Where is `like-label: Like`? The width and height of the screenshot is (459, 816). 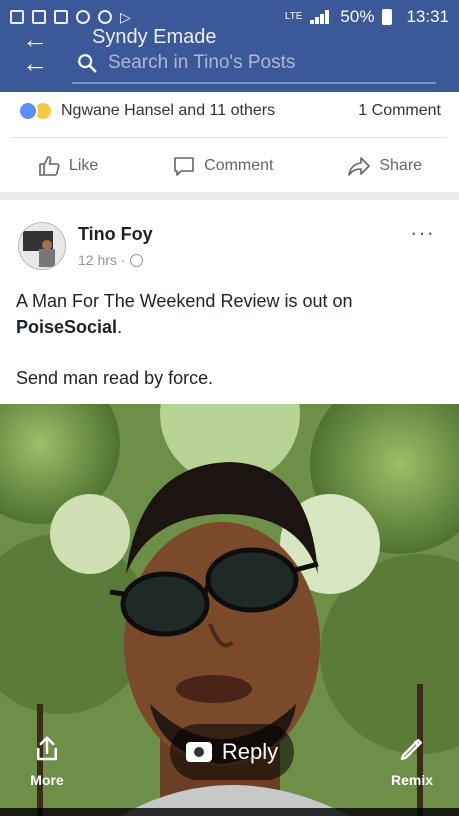 like-label: Like is located at coordinates (83, 165).